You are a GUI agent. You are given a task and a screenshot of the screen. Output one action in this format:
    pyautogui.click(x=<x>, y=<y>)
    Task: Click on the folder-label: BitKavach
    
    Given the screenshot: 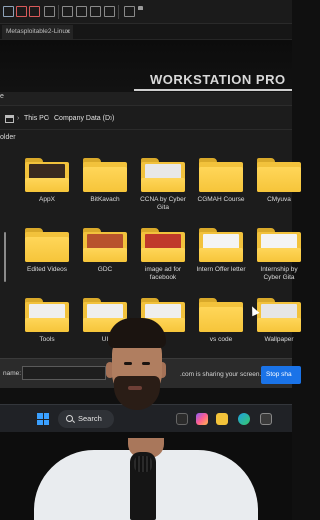 What is the action you would take?
    pyautogui.click(x=105, y=199)
    